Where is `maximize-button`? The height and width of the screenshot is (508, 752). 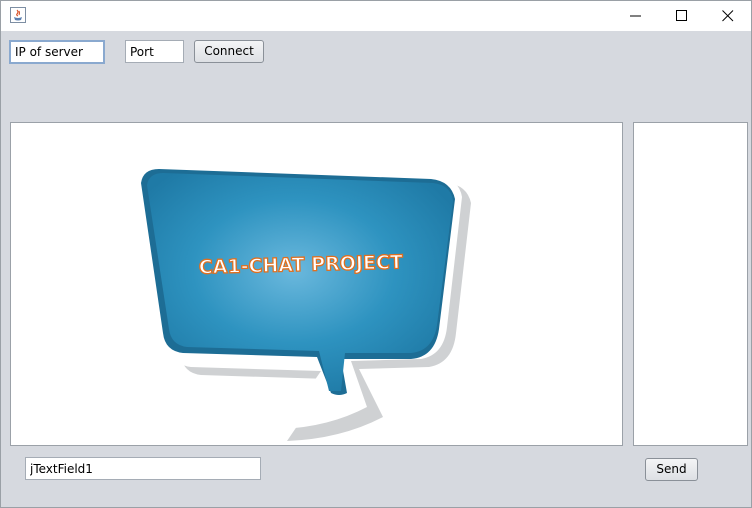 maximize-button is located at coordinates (682, 16).